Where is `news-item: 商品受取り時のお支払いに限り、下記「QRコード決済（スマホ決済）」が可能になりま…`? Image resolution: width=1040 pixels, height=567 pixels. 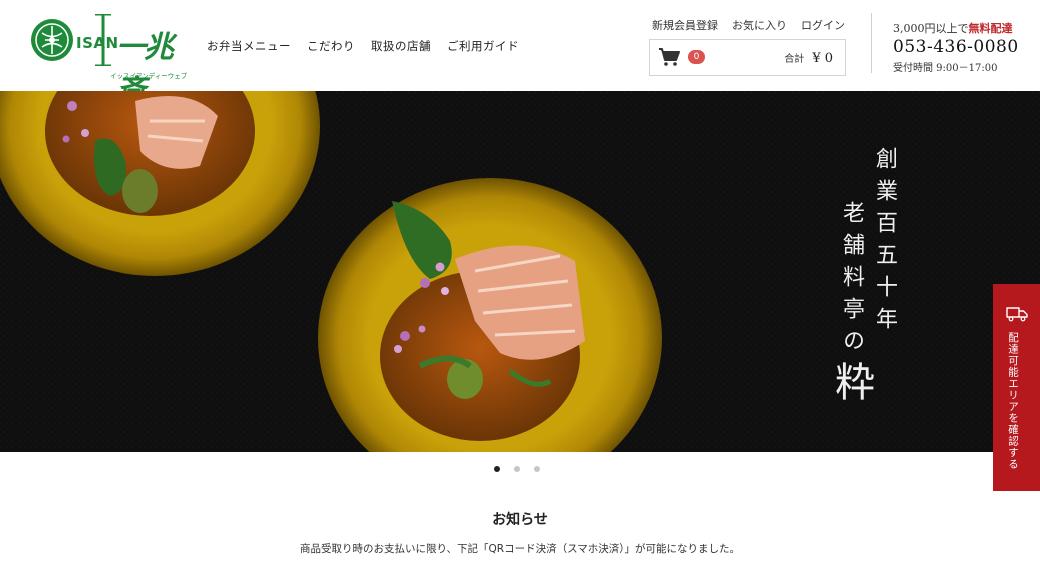 news-item: 商品受取り時のお支払いに限り、下記「QRコード決済（スマホ決済）」が可能になりま… is located at coordinates (520, 548).